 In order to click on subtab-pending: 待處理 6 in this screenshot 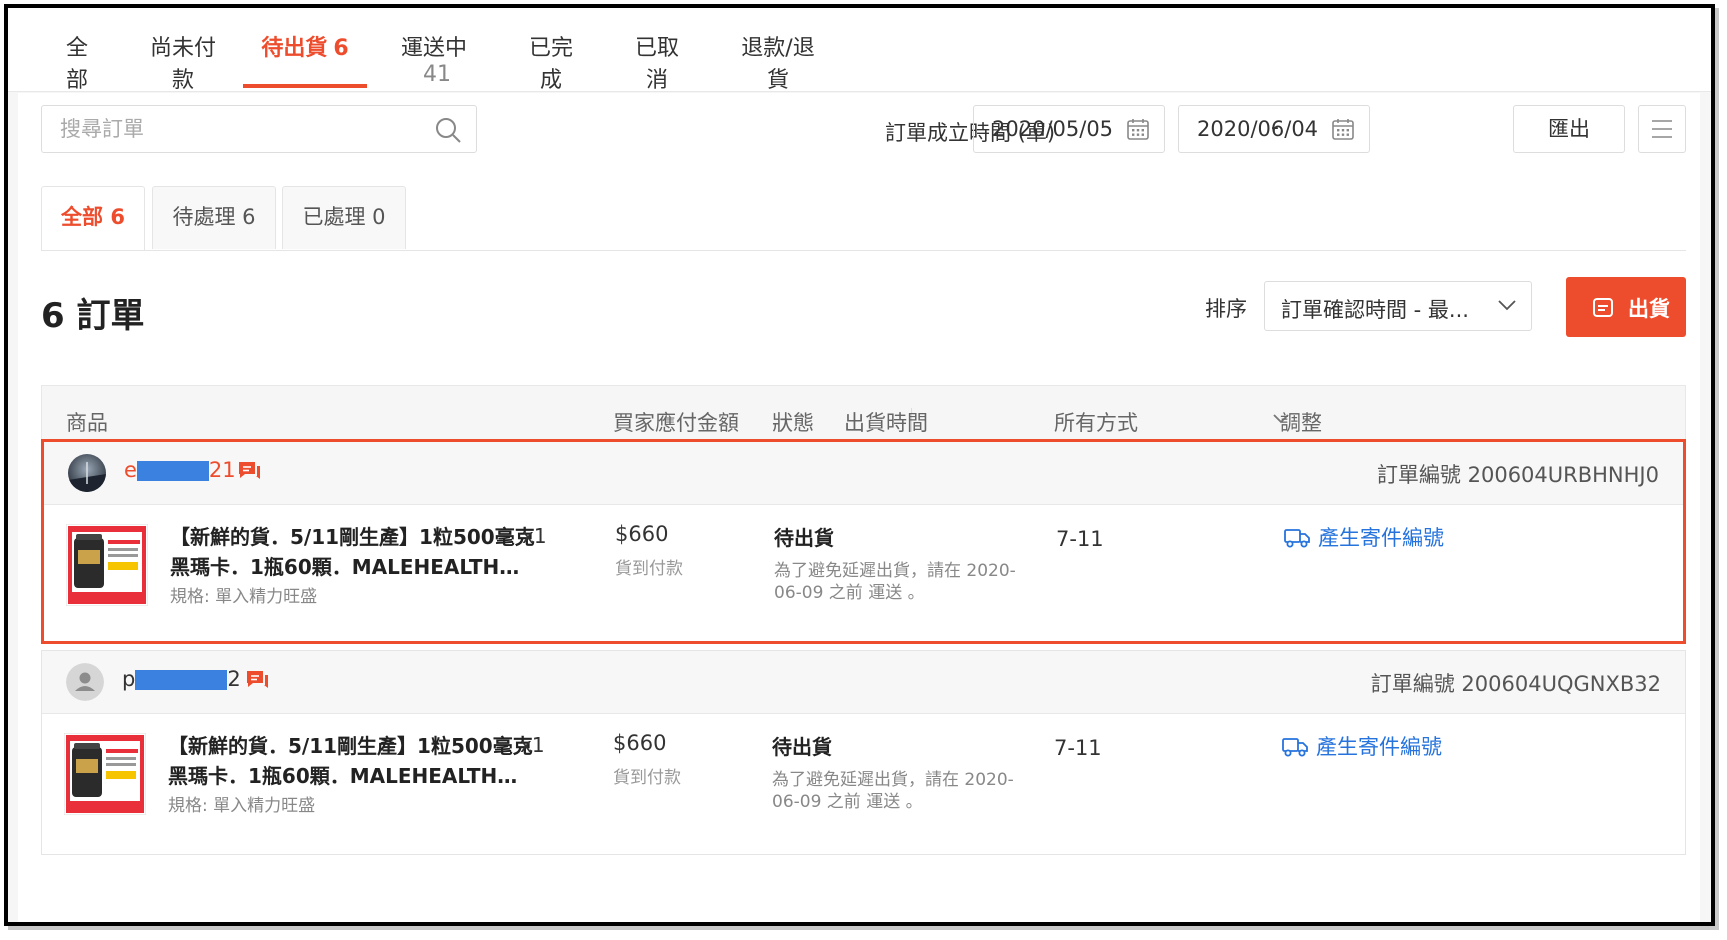, I will do `click(214, 217)`.